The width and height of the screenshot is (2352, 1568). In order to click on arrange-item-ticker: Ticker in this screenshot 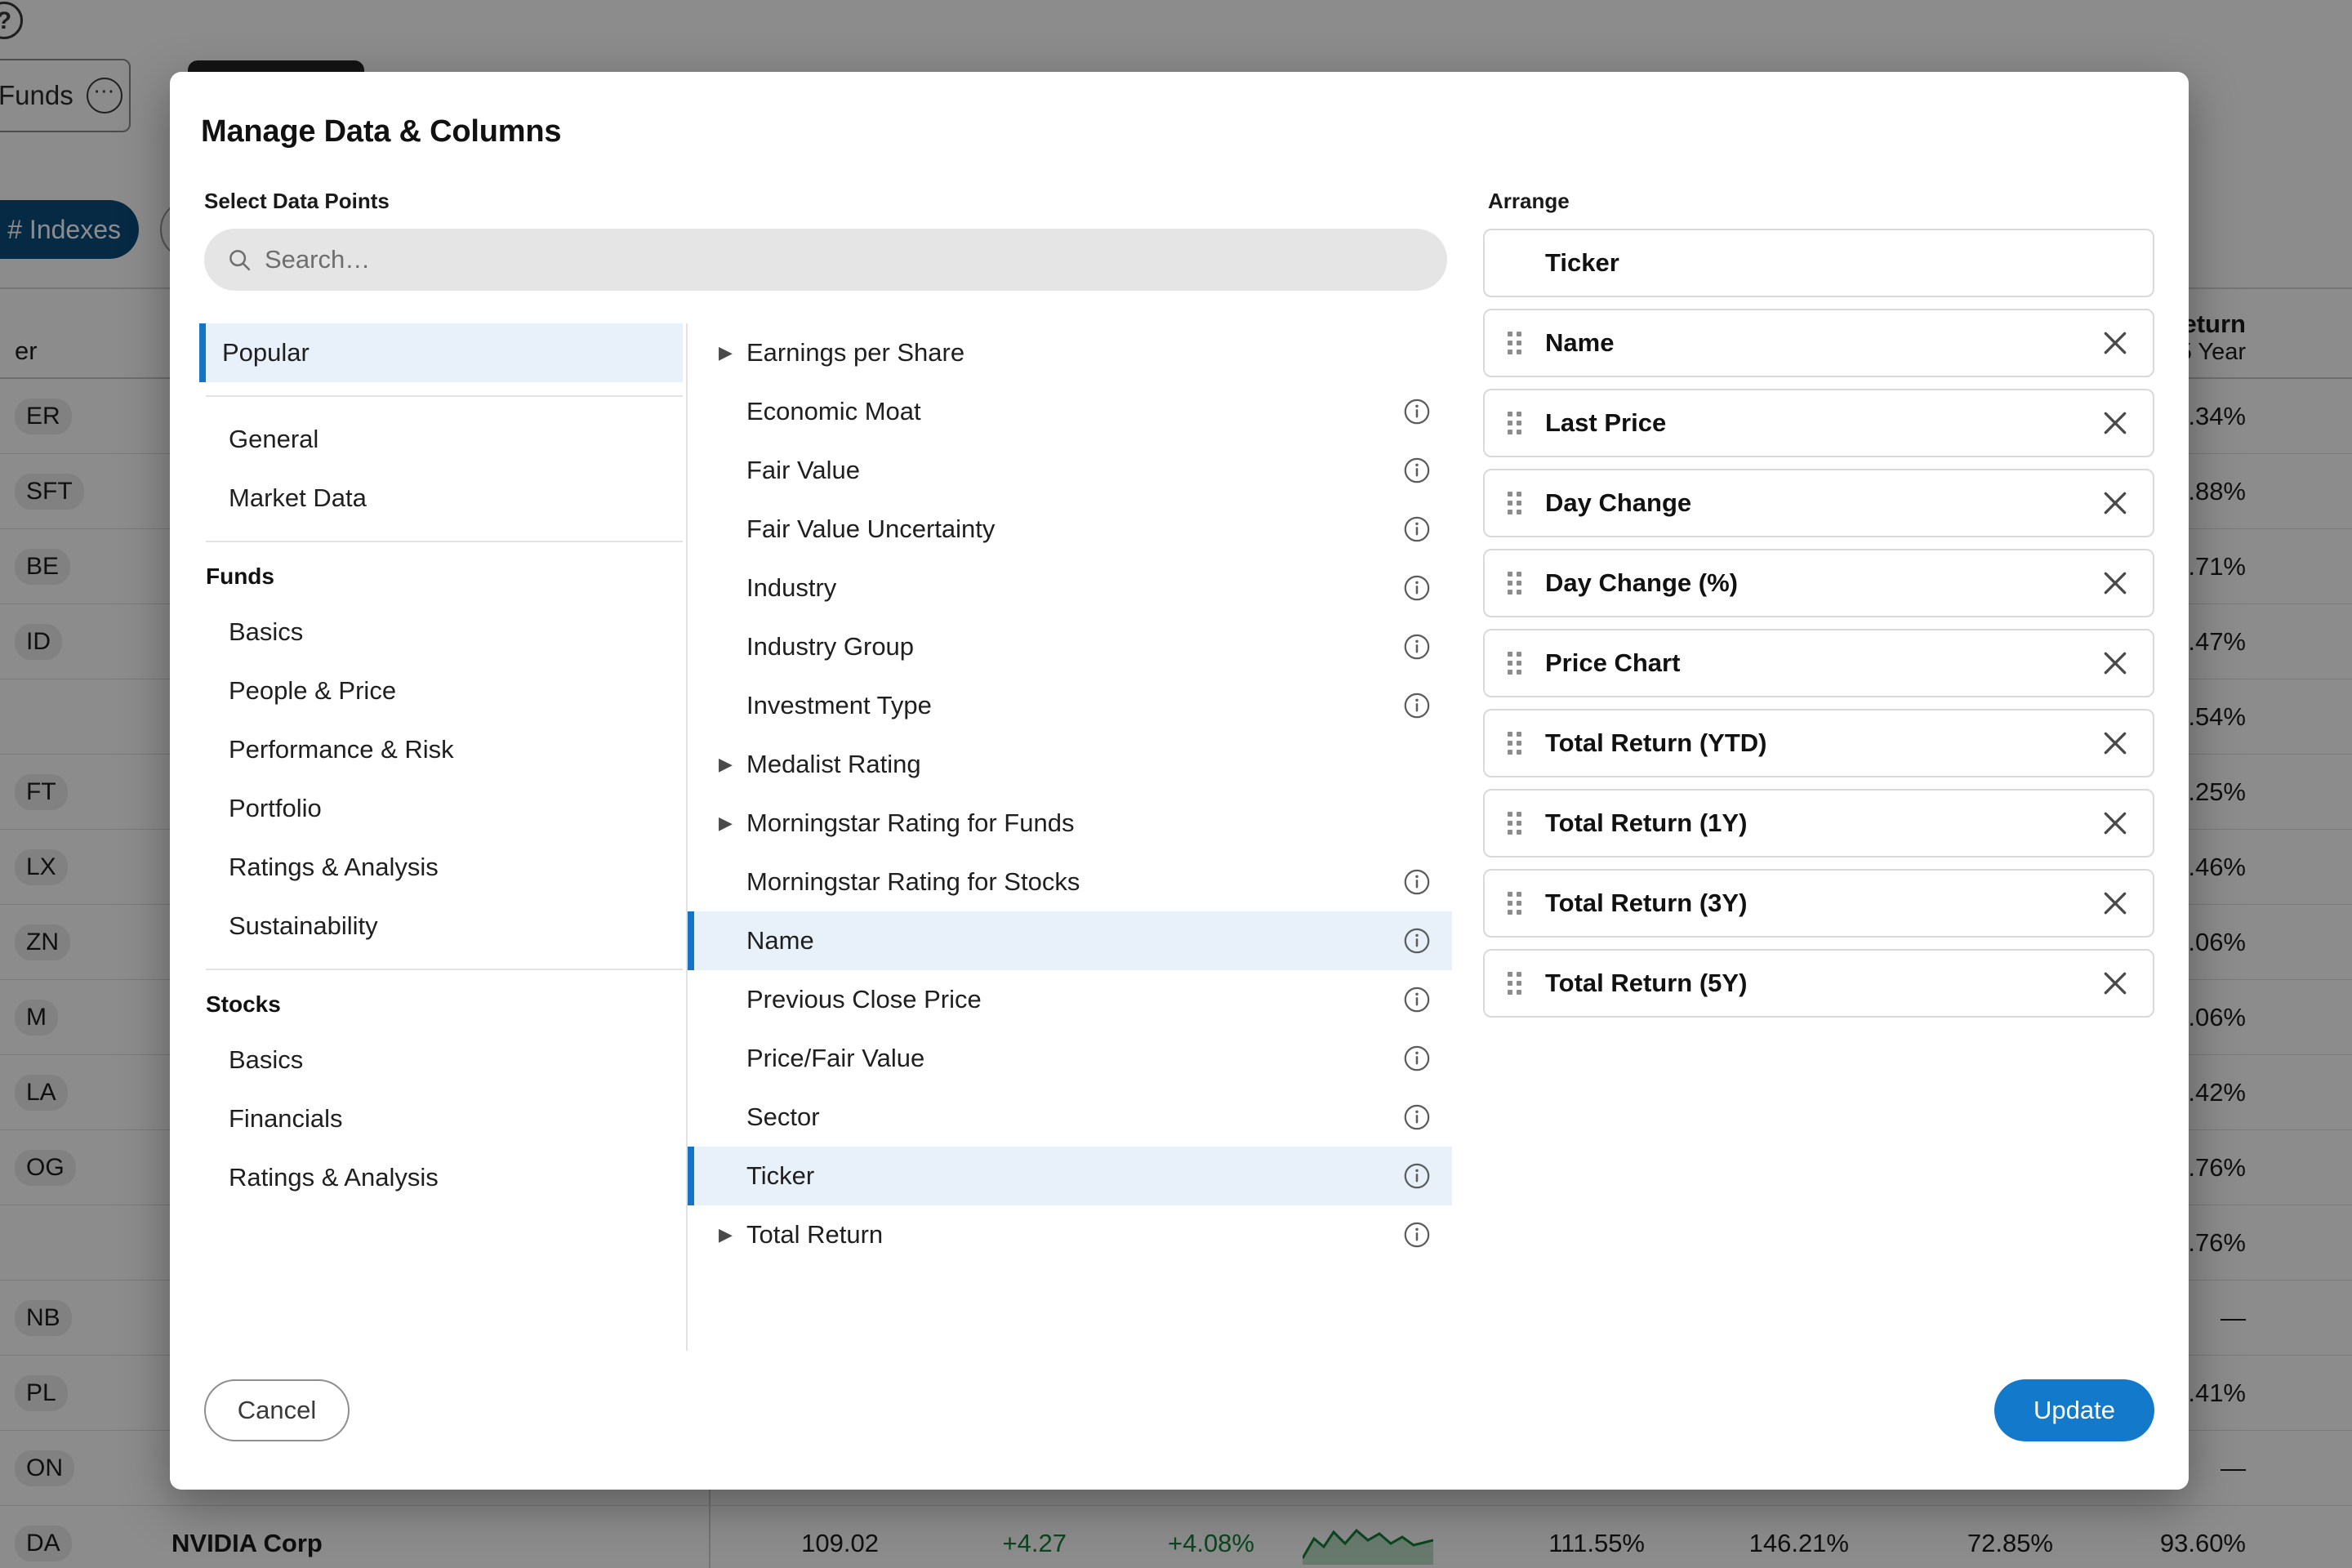, I will do `click(1818, 263)`.